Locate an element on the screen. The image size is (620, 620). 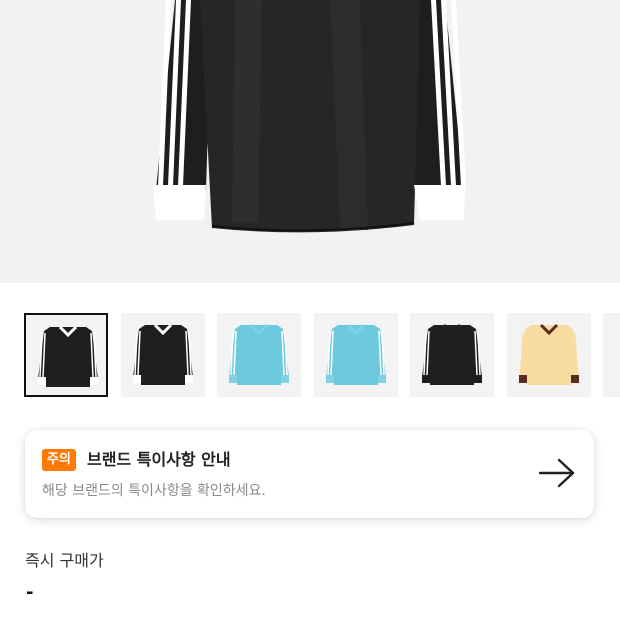
thumbnail-partial-thumbnail is located at coordinates (611, 355).